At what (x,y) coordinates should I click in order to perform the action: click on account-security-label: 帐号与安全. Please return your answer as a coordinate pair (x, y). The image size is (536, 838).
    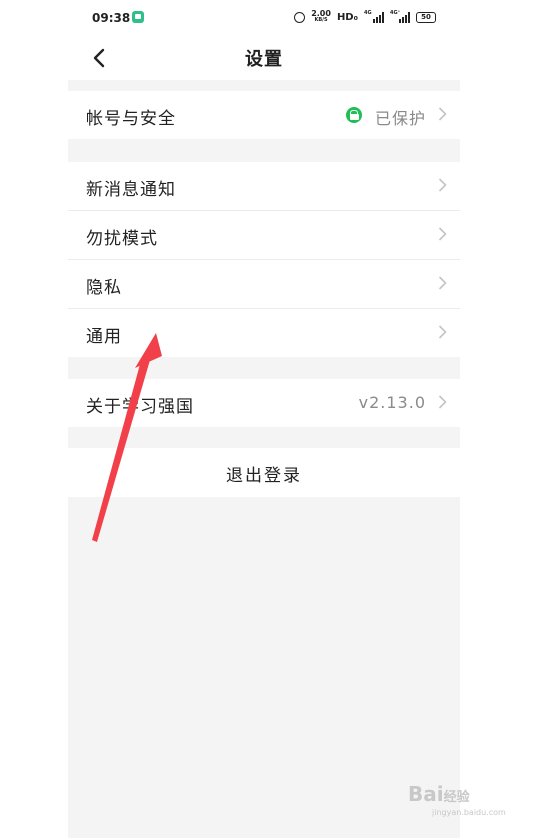
    Looking at the image, I should click on (131, 119).